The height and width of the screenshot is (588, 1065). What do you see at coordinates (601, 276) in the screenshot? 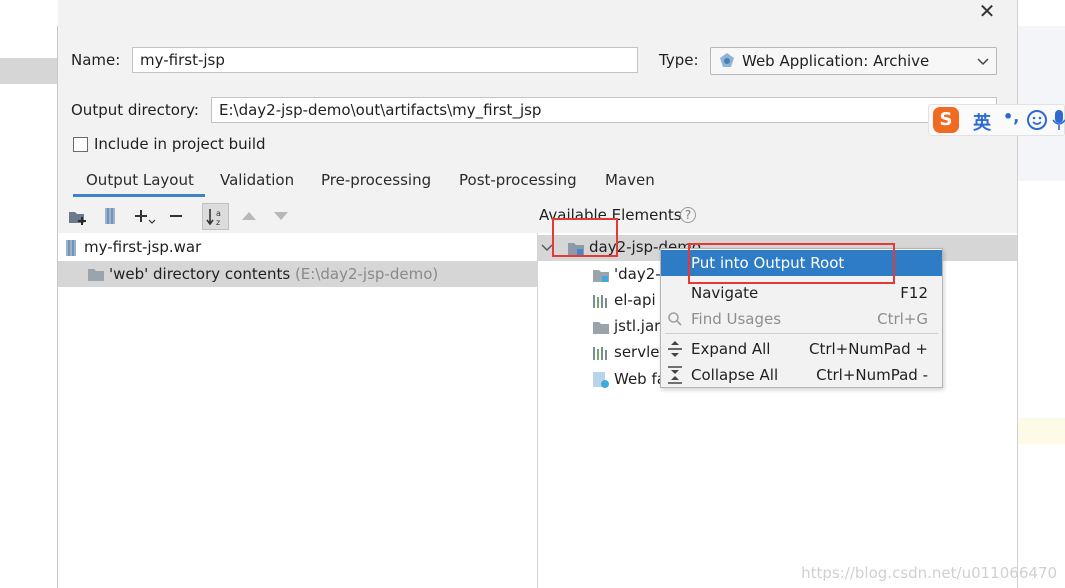
I see `module-output-icon` at bounding box center [601, 276].